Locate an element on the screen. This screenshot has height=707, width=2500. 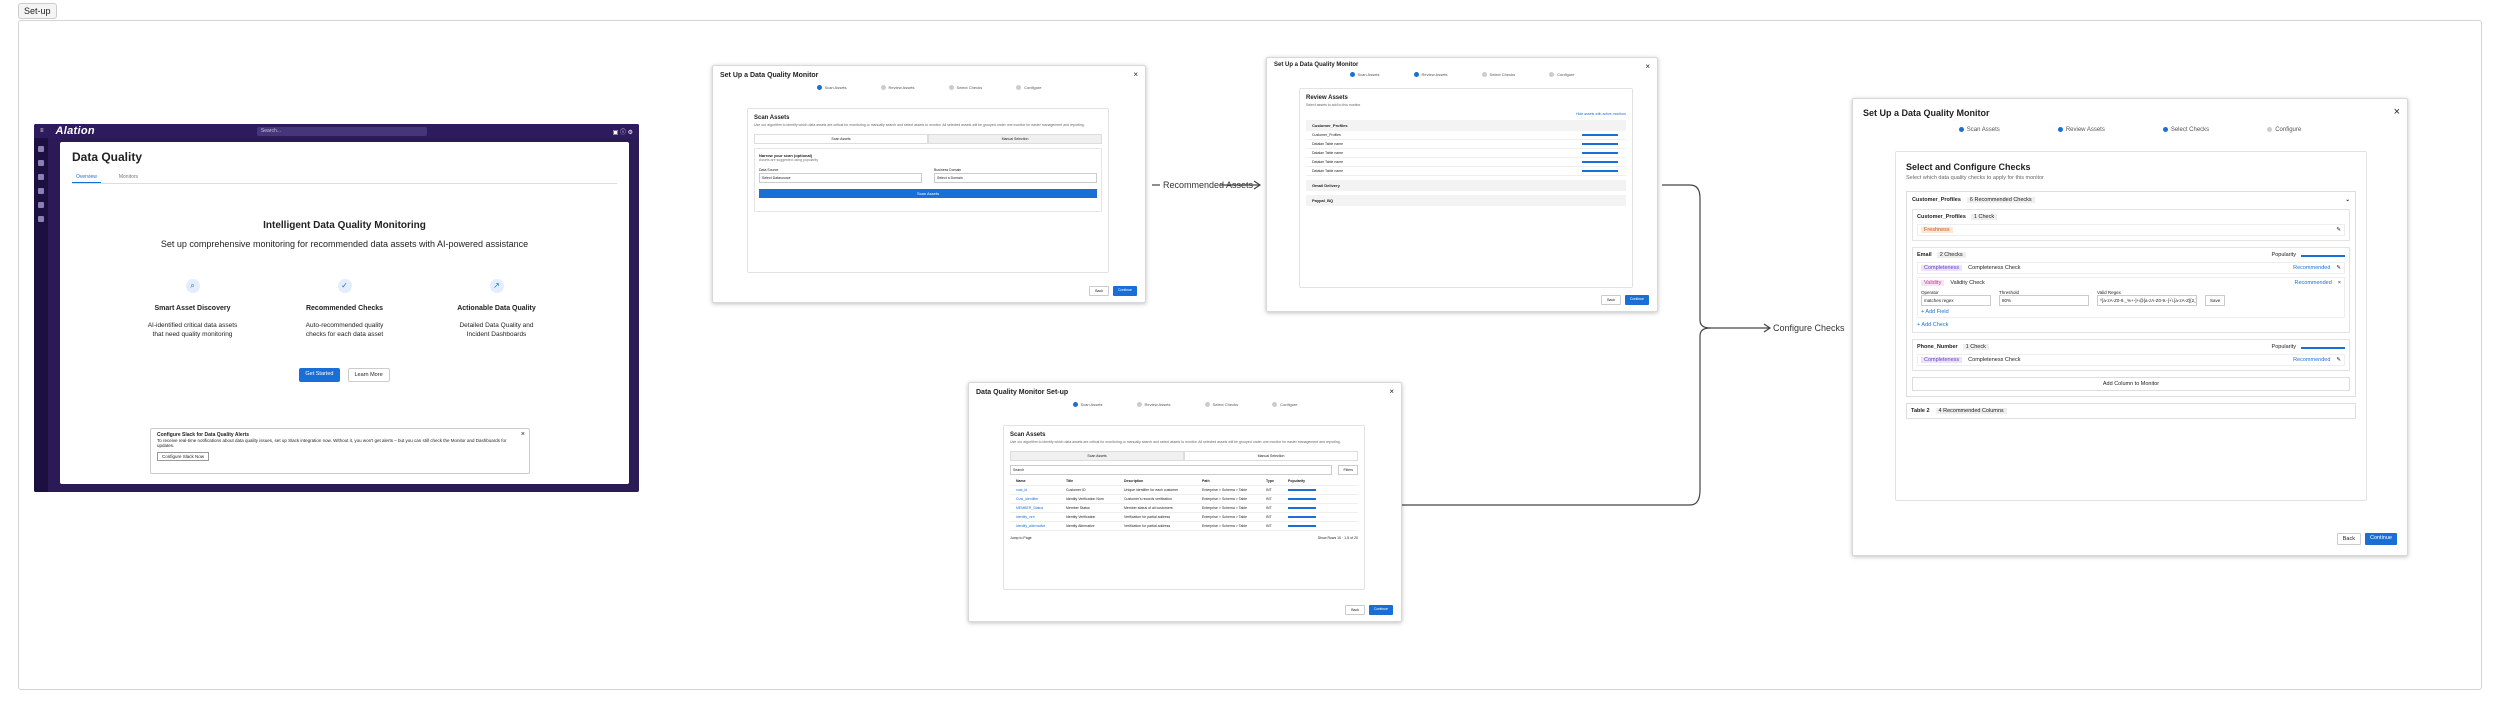
group-header: Paypal_BQ is located at coordinates (1466, 200).